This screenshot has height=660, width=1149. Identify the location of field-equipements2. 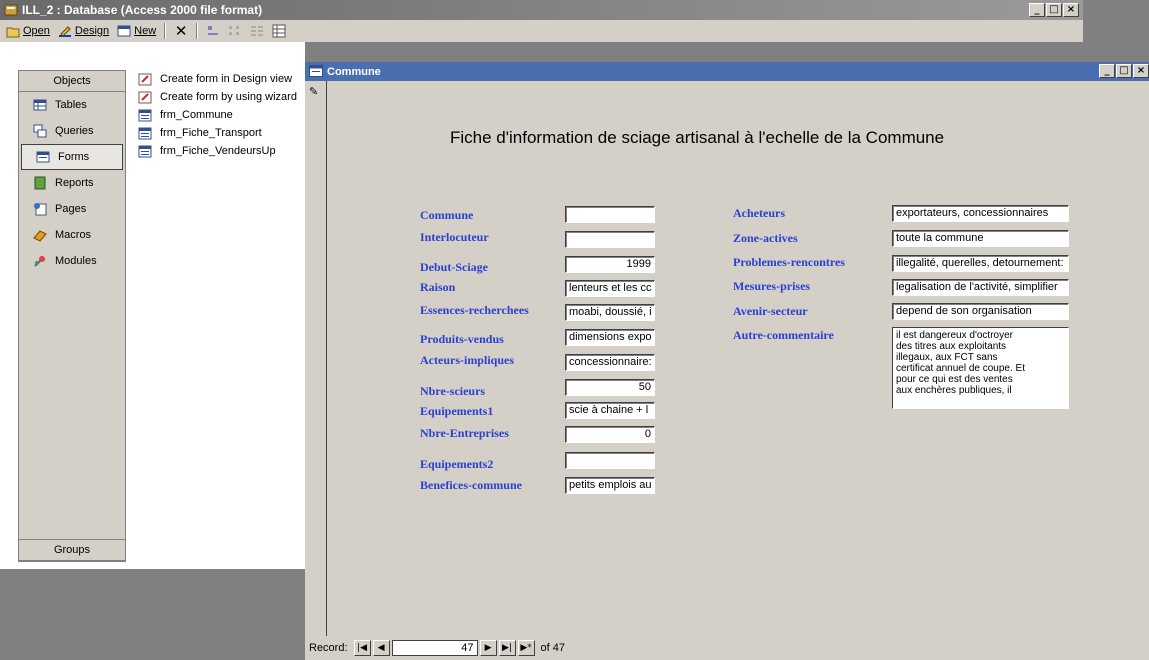
(610, 460).